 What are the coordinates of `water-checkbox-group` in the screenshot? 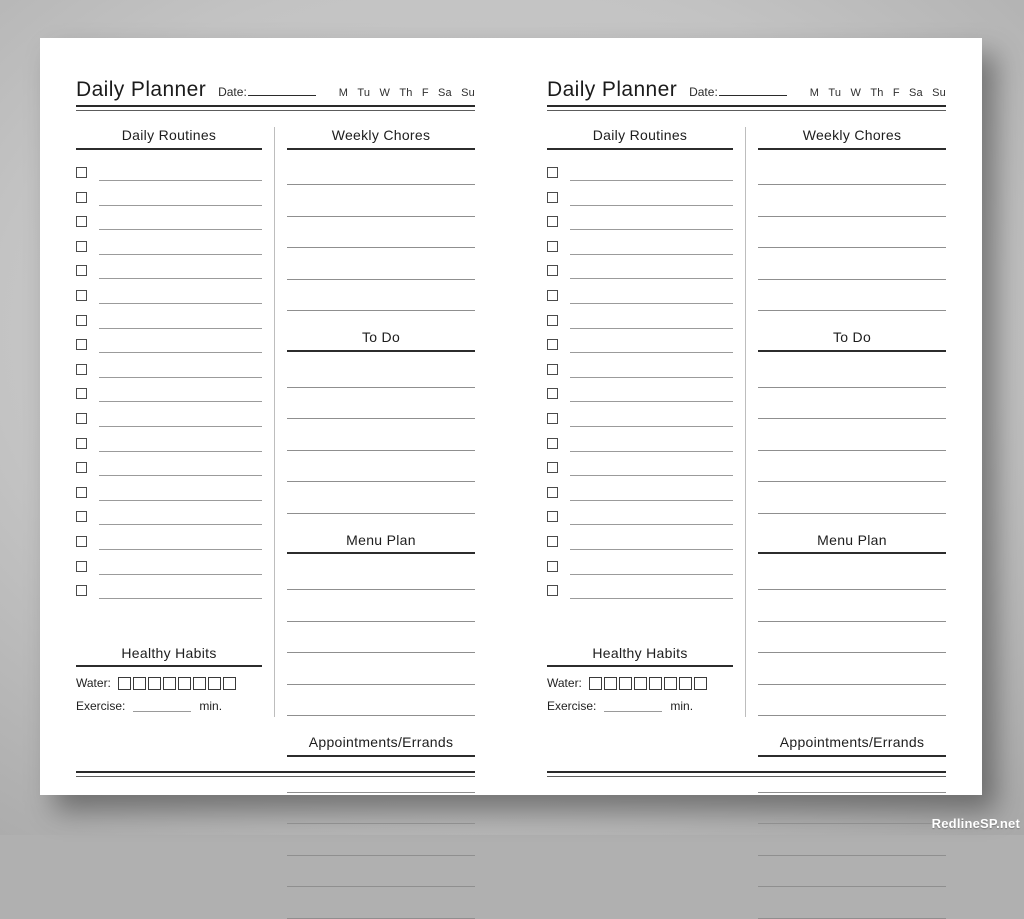 It's located at (647, 683).